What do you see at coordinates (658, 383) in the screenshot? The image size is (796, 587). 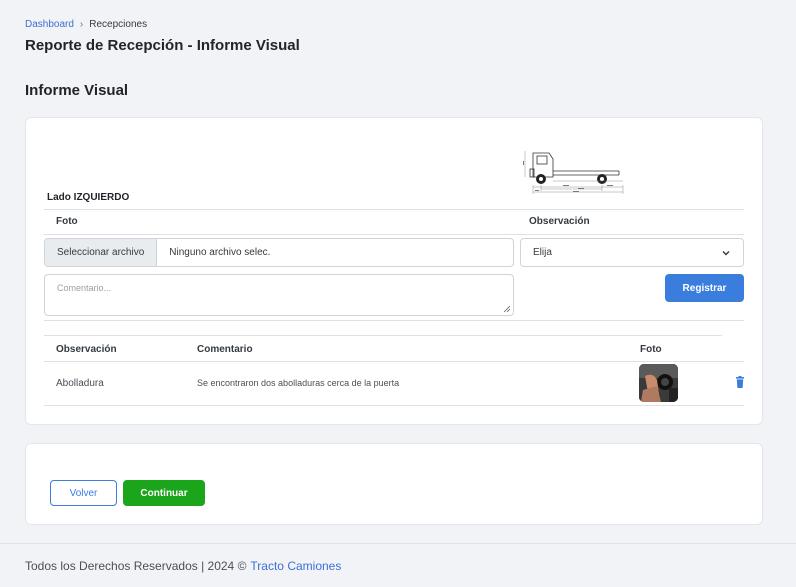 I see `damage-photo-thumbnail` at bounding box center [658, 383].